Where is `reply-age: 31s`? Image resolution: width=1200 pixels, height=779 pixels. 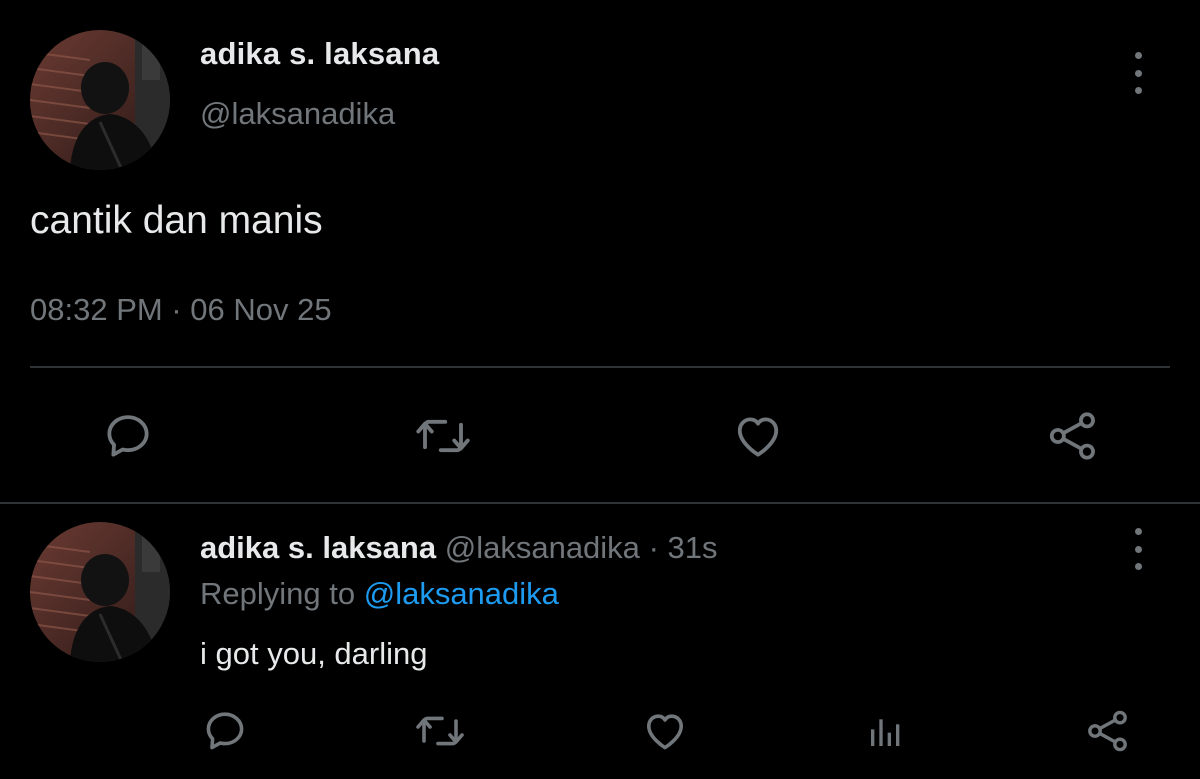 reply-age: 31s is located at coordinates (693, 547).